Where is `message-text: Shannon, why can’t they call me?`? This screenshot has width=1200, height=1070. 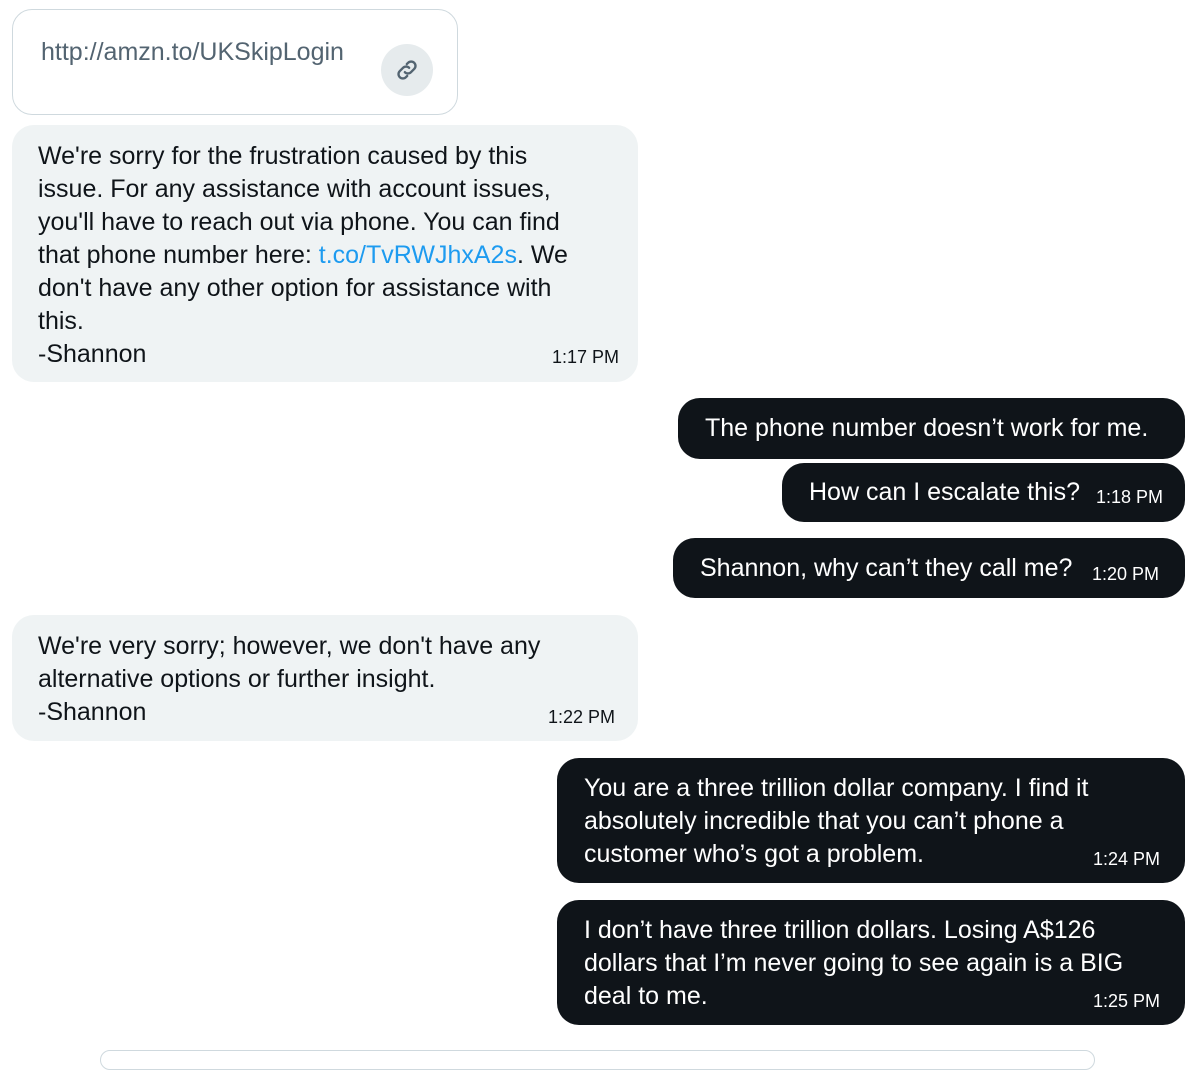
message-text: Shannon, why can’t they call me? is located at coordinates (886, 568).